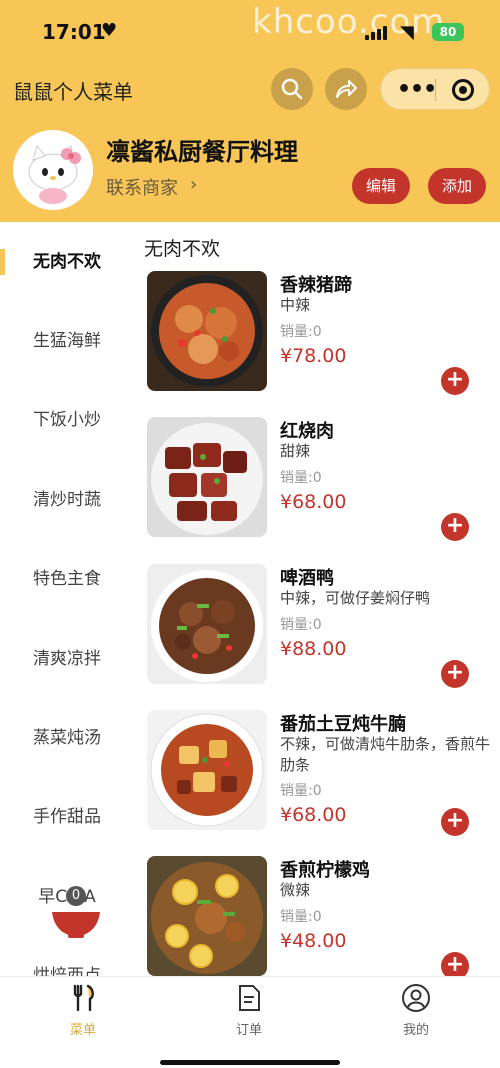  What do you see at coordinates (323, 482) in the screenshot?
I see `dish-card: 红烧肉 甜辣 销量:0 ¥68.00 +` at bounding box center [323, 482].